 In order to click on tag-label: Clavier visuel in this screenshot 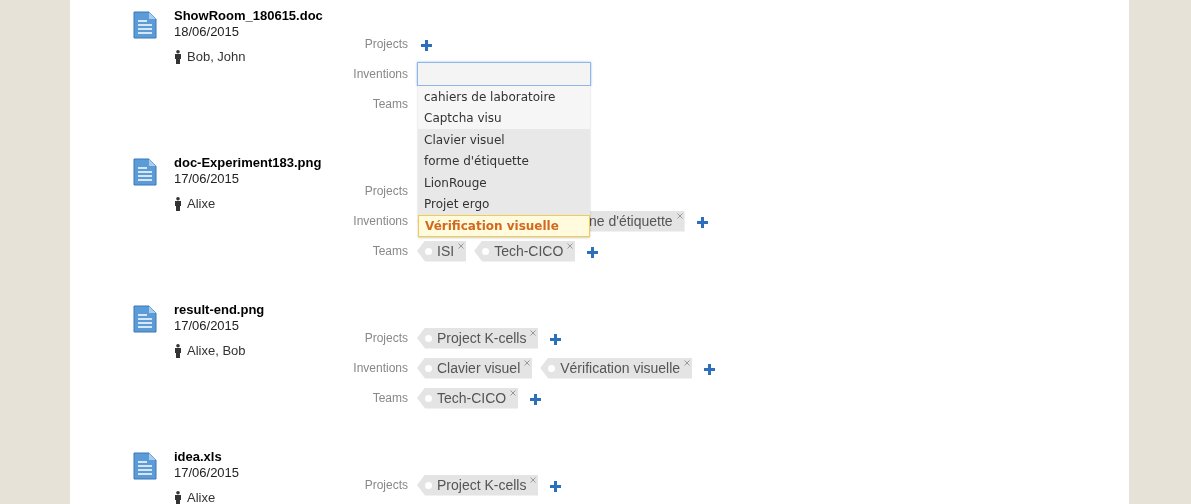, I will do `click(479, 368)`.